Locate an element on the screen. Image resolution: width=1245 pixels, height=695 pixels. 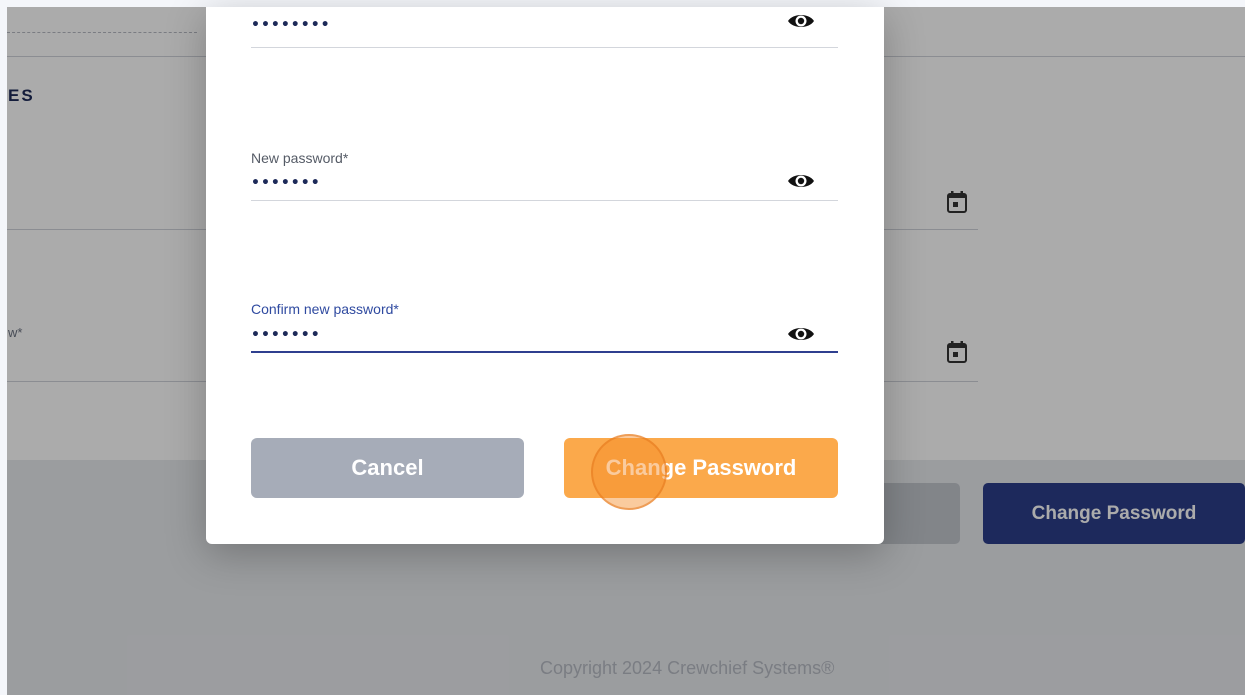
field-underline-focused is located at coordinates (544, 352).